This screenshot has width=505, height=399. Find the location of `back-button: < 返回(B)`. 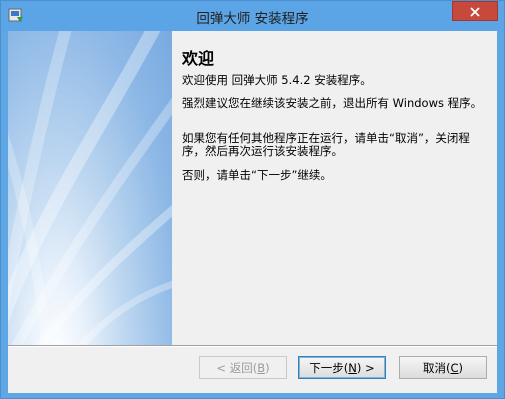

back-button: < 返回(B) is located at coordinates (243, 367).